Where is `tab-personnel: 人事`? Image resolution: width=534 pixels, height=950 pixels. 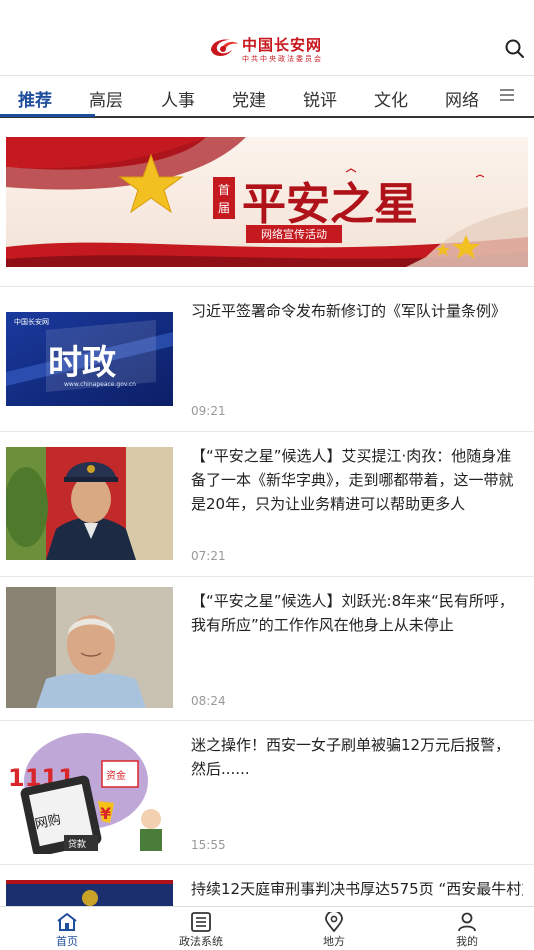
tab-personnel: 人事 is located at coordinates (178, 98).